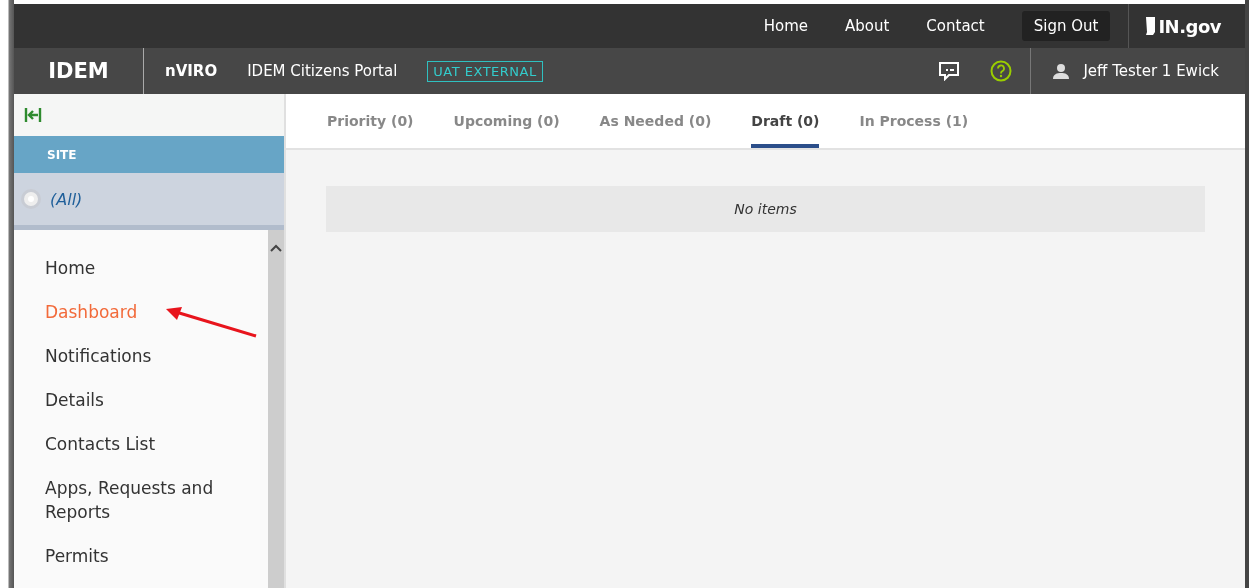  What do you see at coordinates (785, 121) in the screenshot?
I see `tab: Draft (0)` at bounding box center [785, 121].